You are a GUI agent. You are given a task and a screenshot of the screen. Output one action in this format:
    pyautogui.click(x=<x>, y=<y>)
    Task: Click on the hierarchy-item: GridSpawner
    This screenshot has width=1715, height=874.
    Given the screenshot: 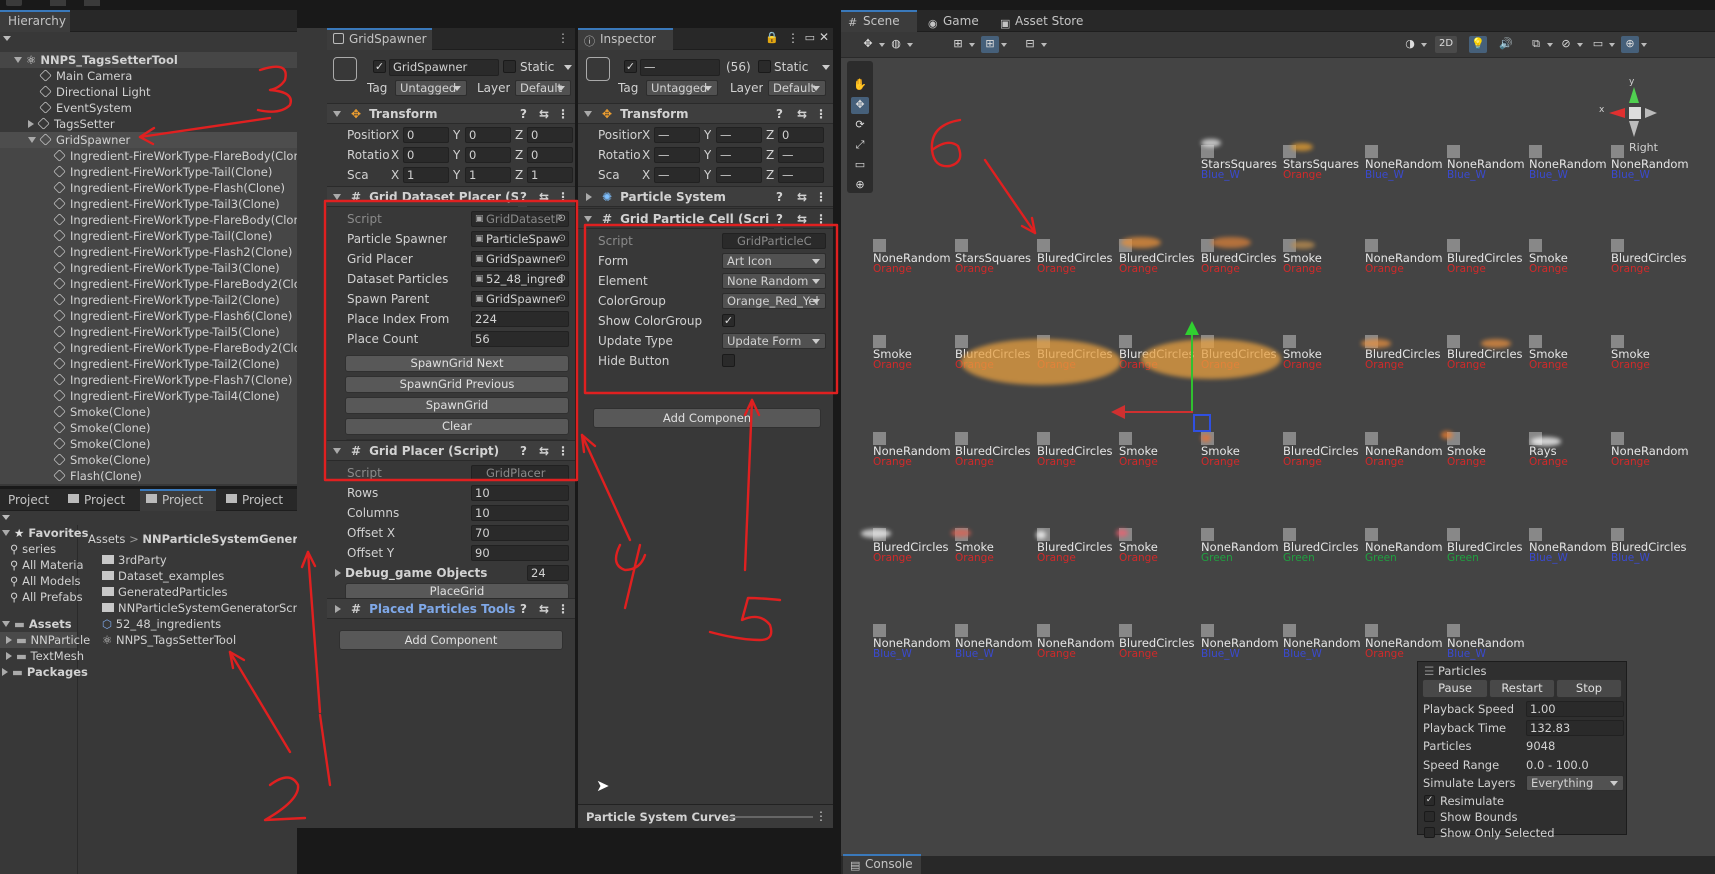 What is the action you would take?
    pyautogui.click(x=148, y=140)
    